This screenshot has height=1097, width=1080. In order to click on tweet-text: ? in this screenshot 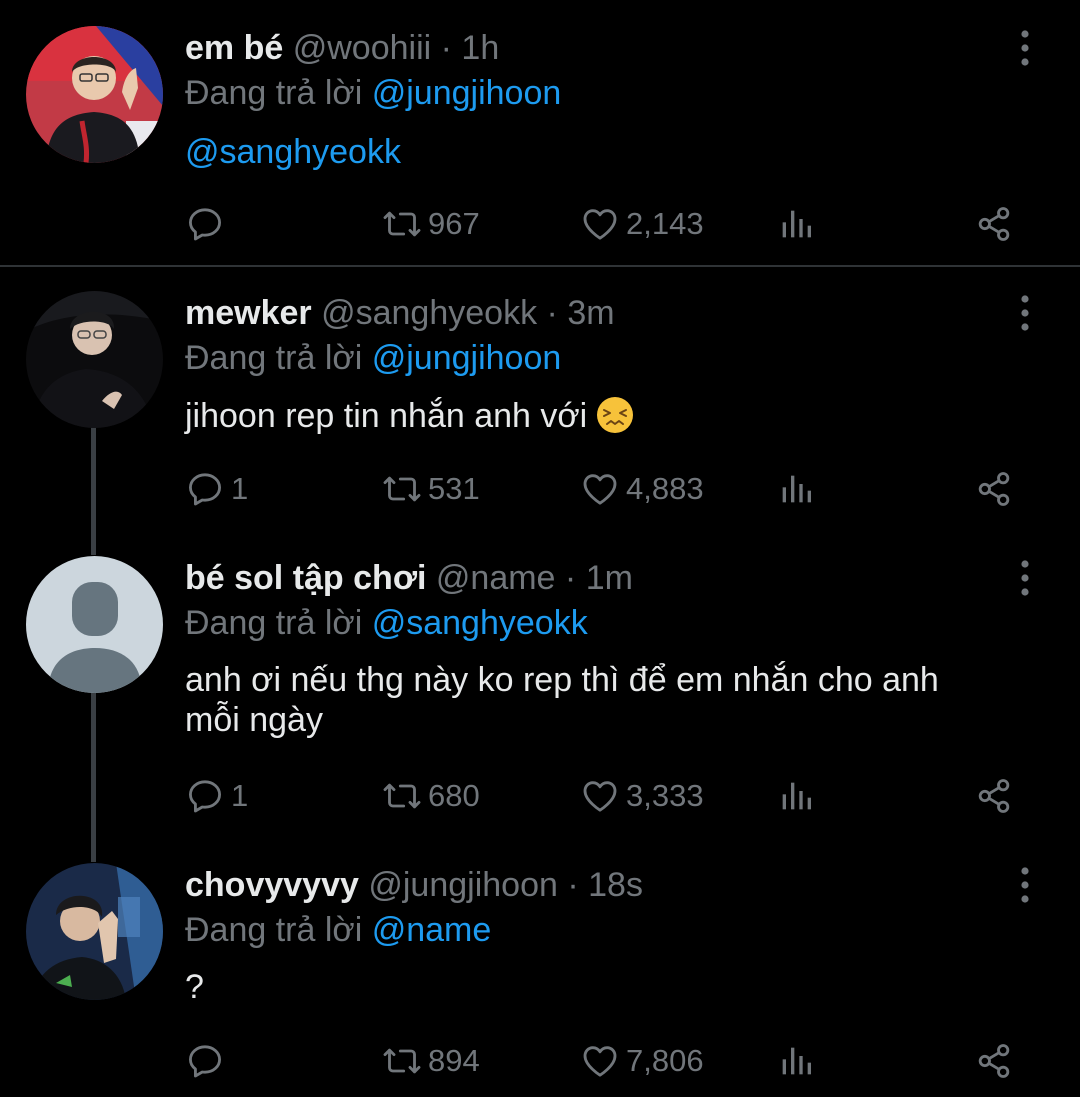, I will do `click(600, 987)`.